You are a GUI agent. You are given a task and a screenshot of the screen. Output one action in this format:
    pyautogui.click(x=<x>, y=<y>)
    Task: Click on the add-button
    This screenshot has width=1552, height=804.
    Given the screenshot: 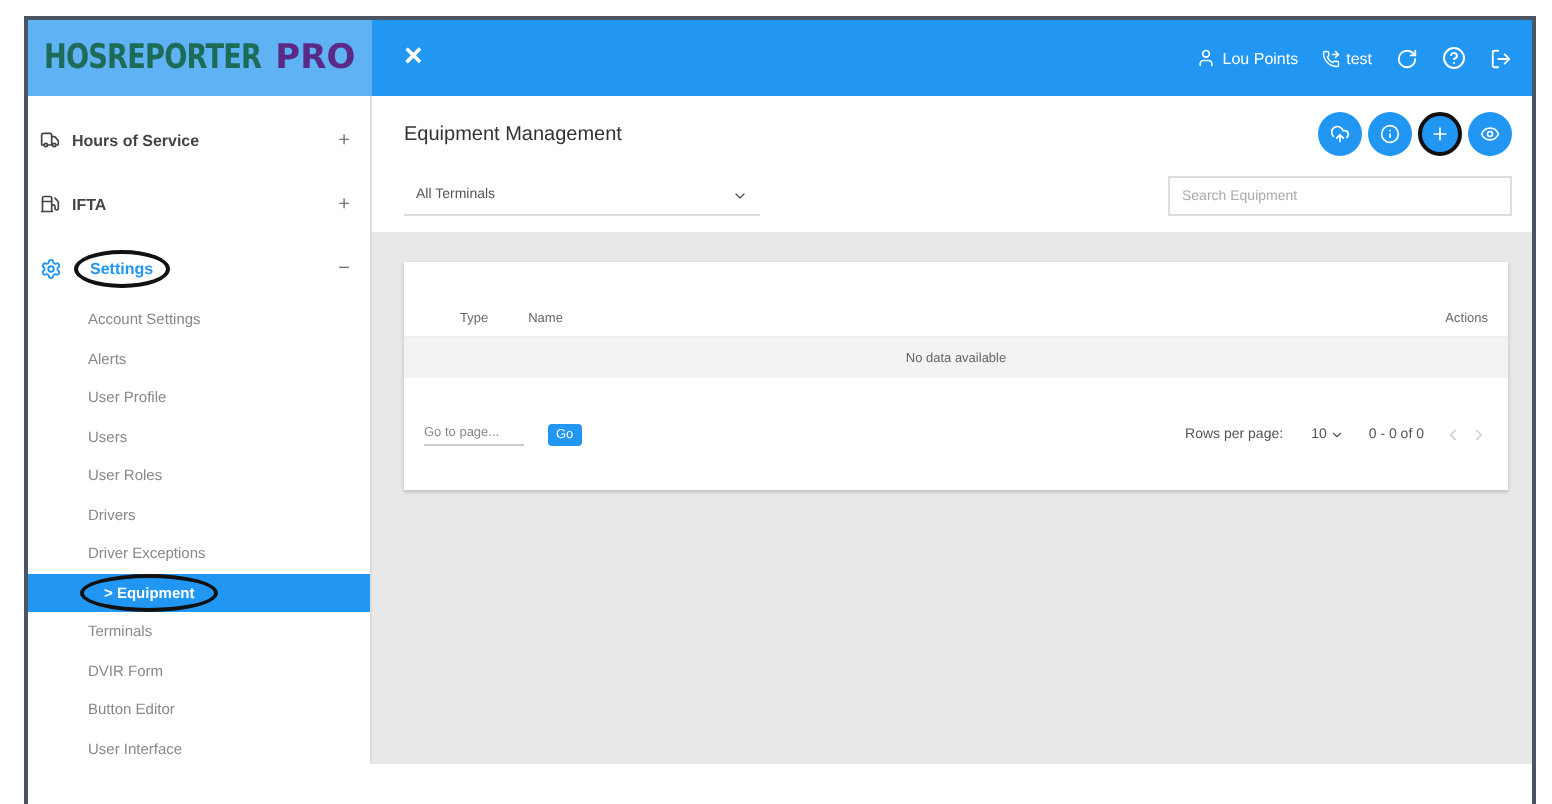 What is the action you would take?
    pyautogui.click(x=1440, y=134)
    